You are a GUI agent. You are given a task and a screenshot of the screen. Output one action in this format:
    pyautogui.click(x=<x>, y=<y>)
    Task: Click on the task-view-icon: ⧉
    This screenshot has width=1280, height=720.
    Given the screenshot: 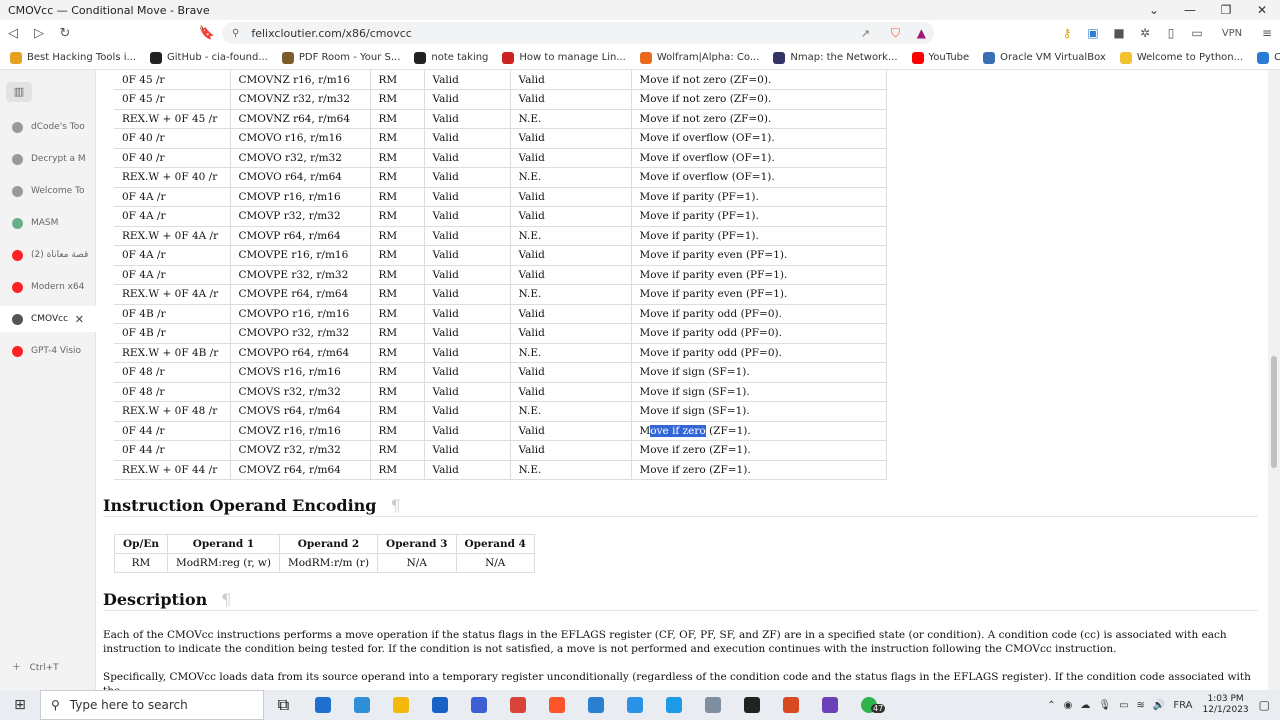 What is the action you would take?
    pyautogui.click(x=283, y=705)
    